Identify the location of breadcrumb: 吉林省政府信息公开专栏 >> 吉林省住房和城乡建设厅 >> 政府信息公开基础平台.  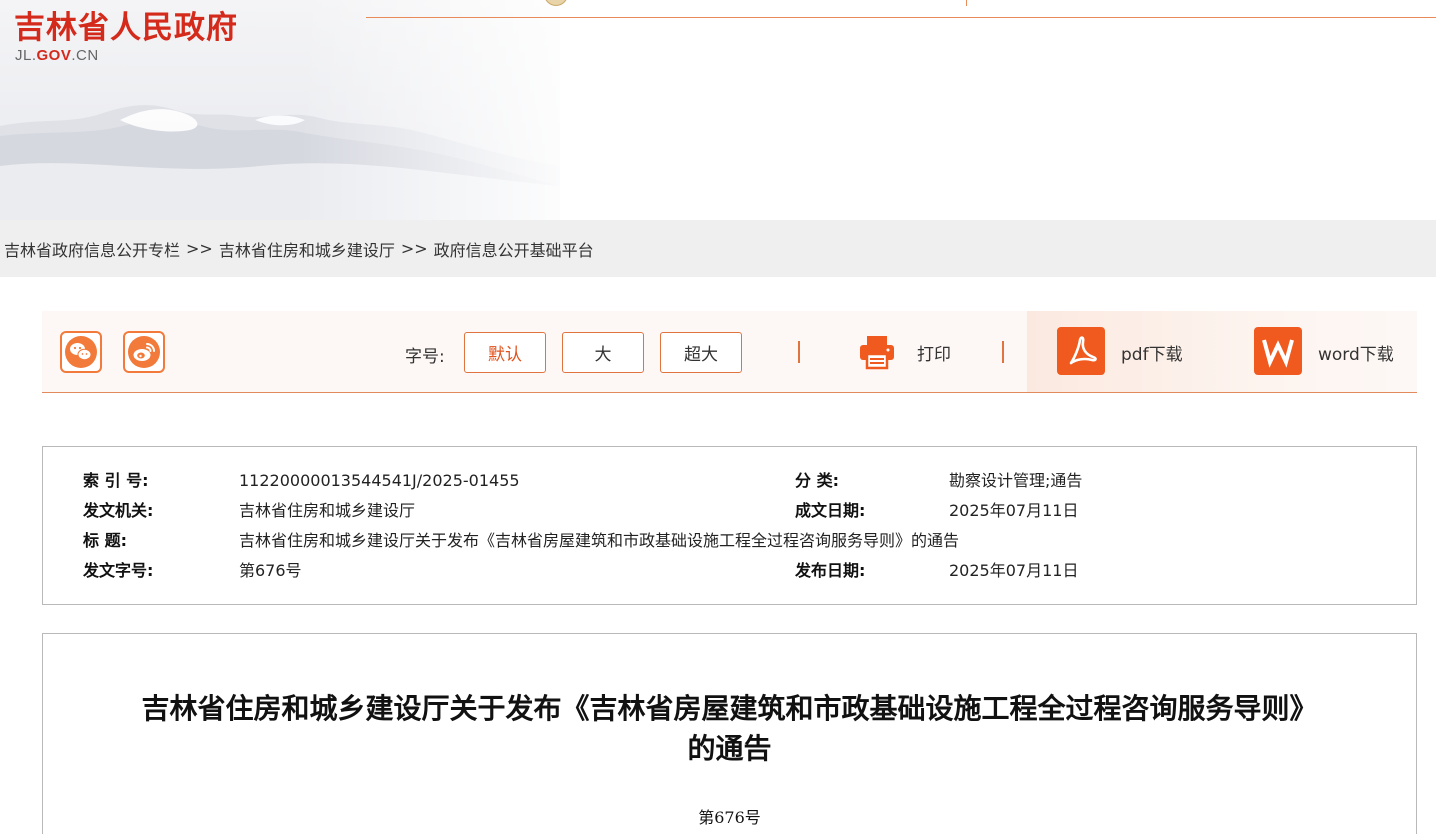
(718, 248).